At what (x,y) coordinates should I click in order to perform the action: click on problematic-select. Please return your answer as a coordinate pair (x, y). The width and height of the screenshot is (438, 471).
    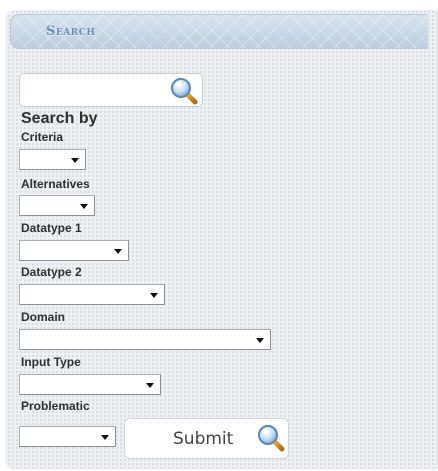
    Looking at the image, I should click on (67, 436).